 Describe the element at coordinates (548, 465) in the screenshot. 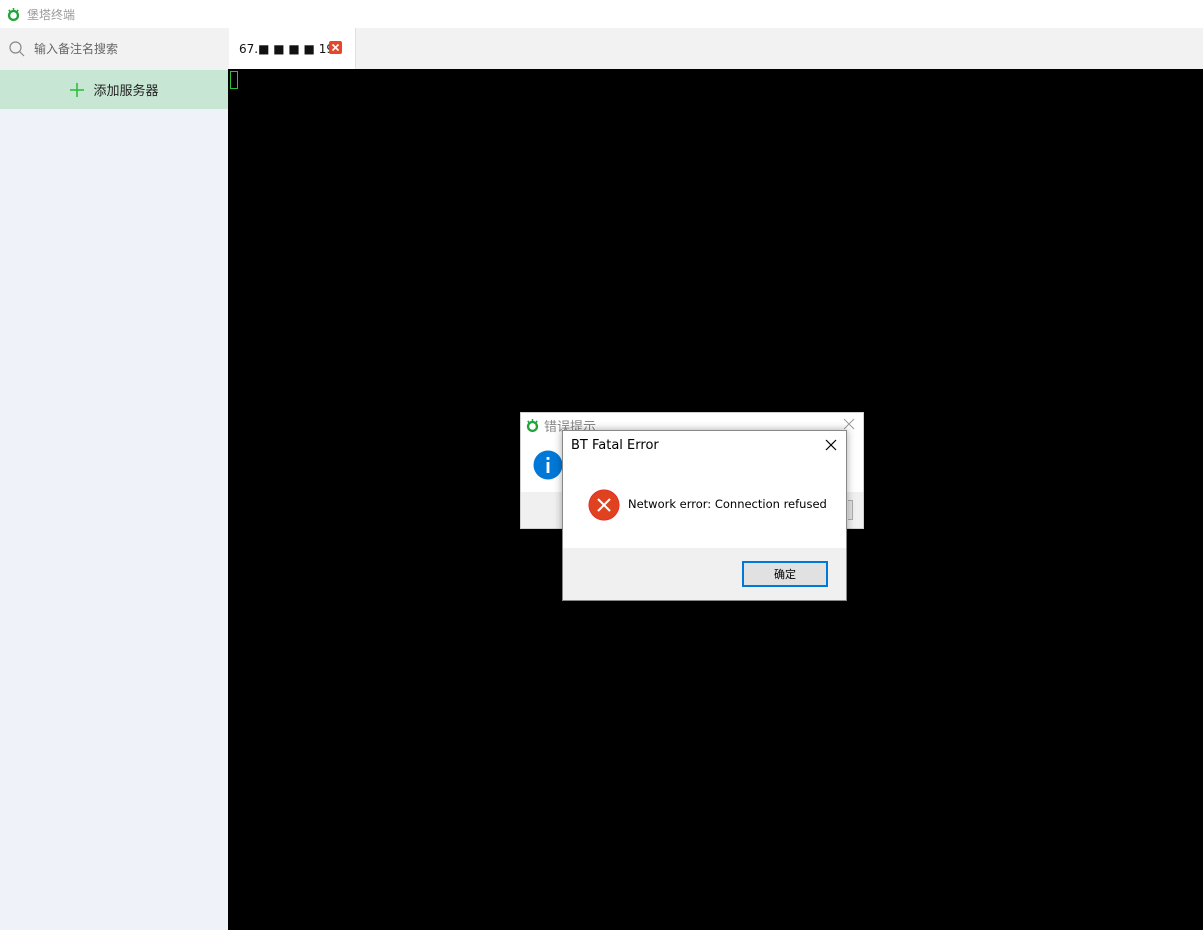

I see `info-icon` at that location.